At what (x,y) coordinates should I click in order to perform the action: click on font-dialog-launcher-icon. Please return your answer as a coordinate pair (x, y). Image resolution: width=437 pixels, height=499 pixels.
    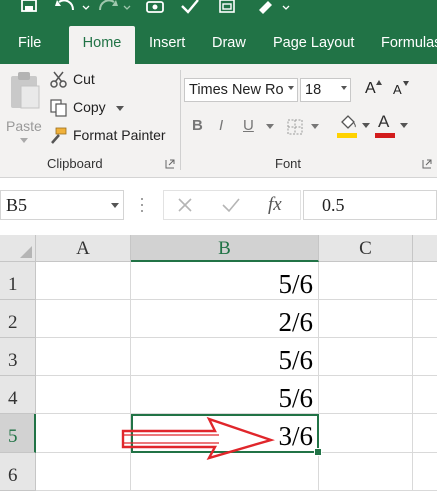
    Looking at the image, I should click on (427, 164).